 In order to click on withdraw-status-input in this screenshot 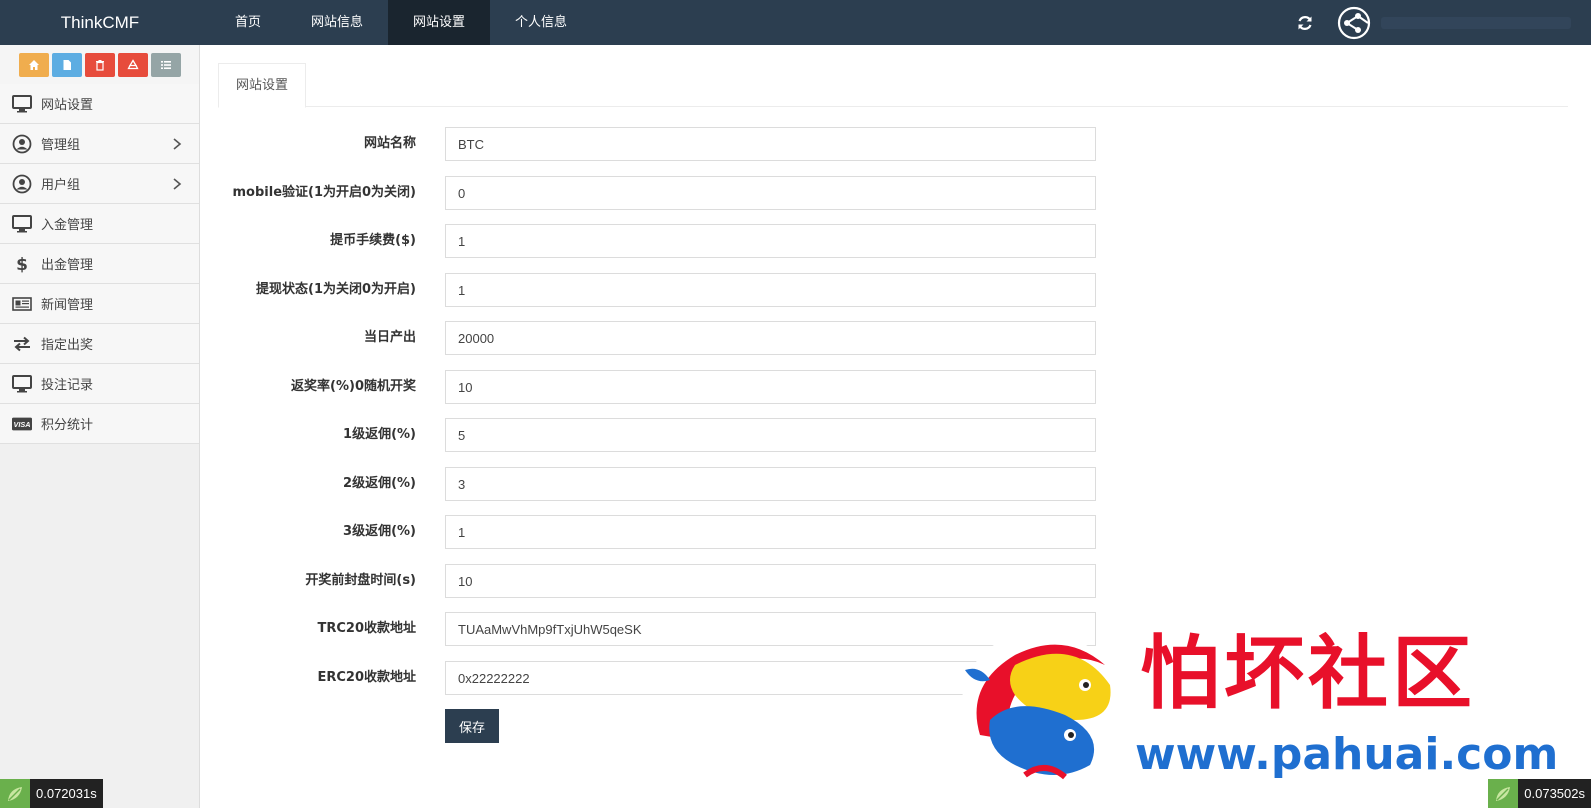, I will do `click(770, 290)`.